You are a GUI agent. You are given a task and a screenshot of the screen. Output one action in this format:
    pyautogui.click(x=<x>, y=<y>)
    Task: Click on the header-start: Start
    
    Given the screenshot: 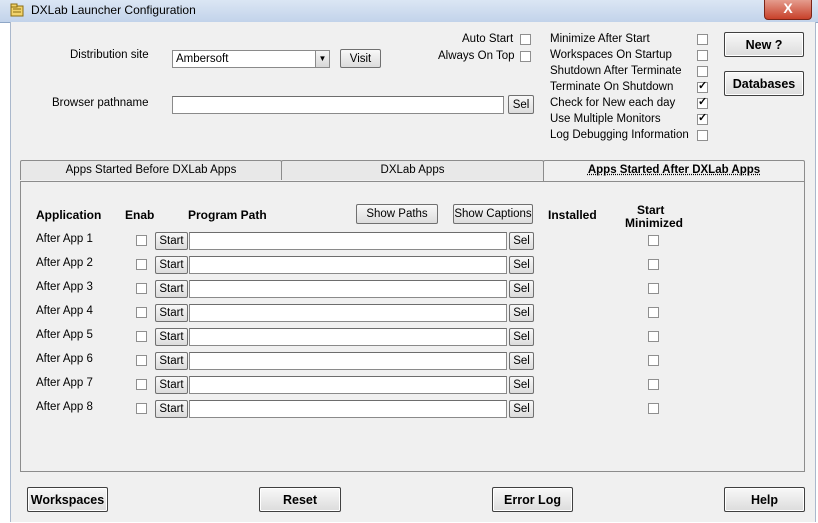 What is the action you would take?
    pyautogui.click(x=651, y=210)
    